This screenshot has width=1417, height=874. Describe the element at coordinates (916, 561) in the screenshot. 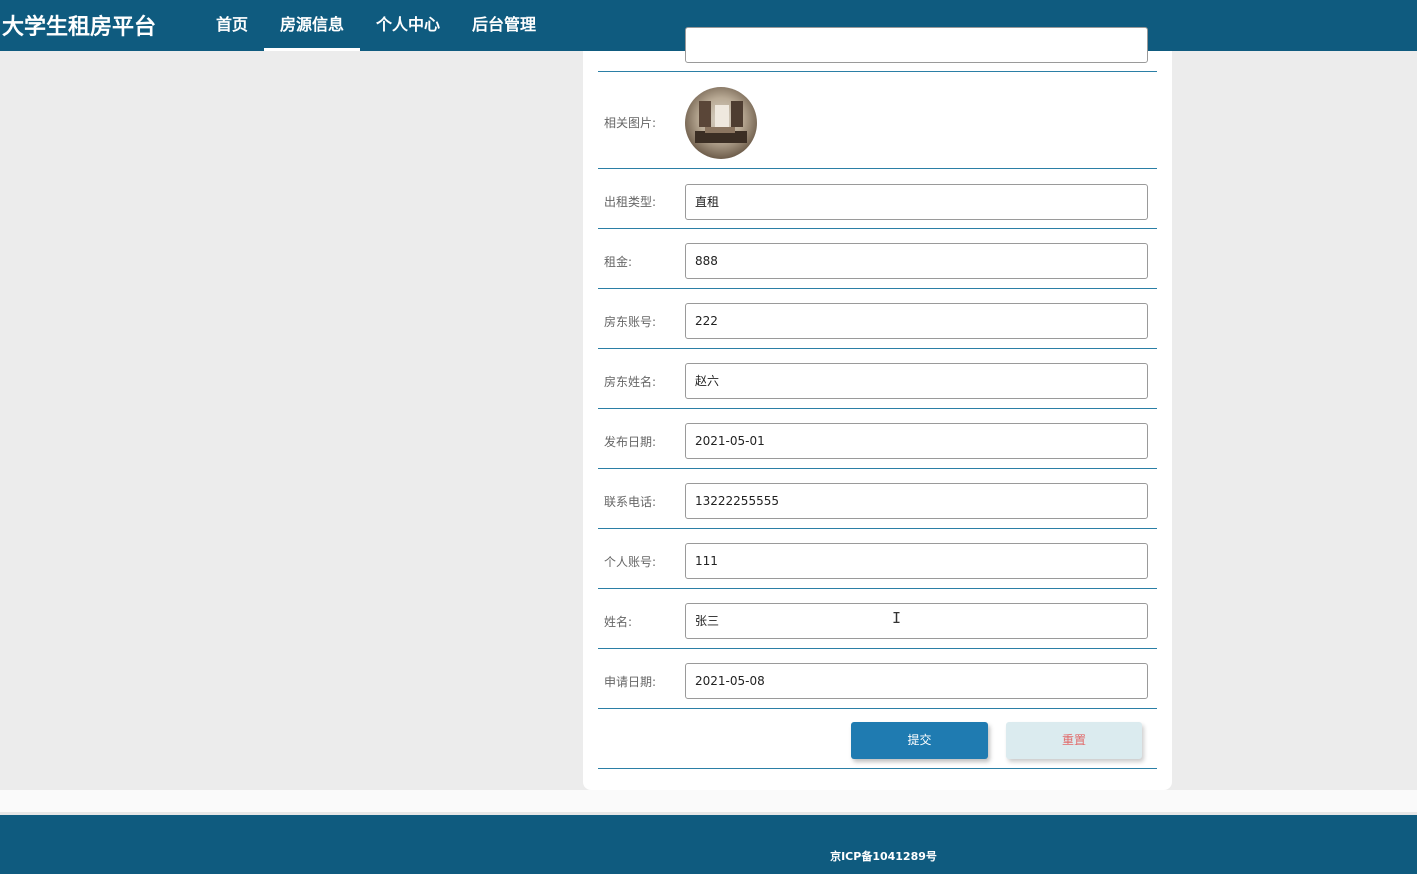

I see `personal-account-field: 111` at that location.